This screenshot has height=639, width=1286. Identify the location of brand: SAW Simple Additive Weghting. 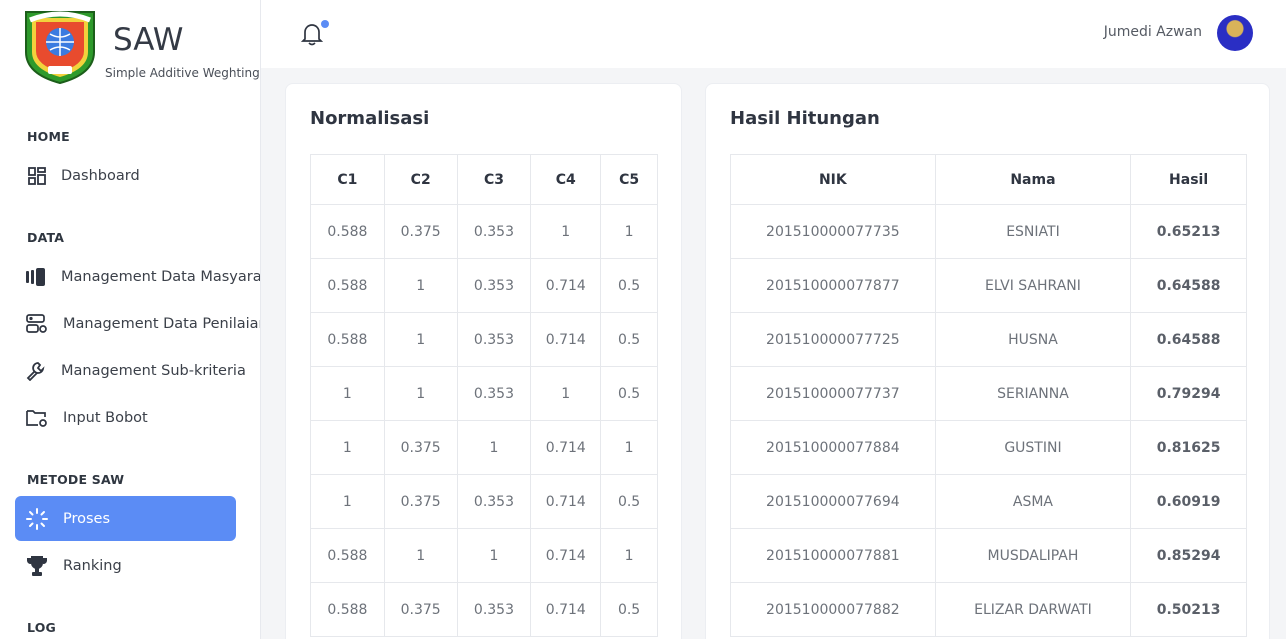
(141, 48).